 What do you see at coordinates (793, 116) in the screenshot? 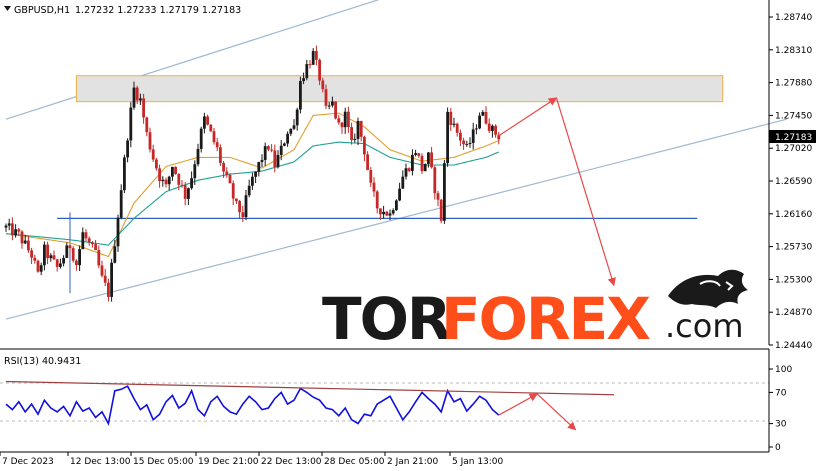
I see `price-tick-label: 1.27450` at bounding box center [793, 116].